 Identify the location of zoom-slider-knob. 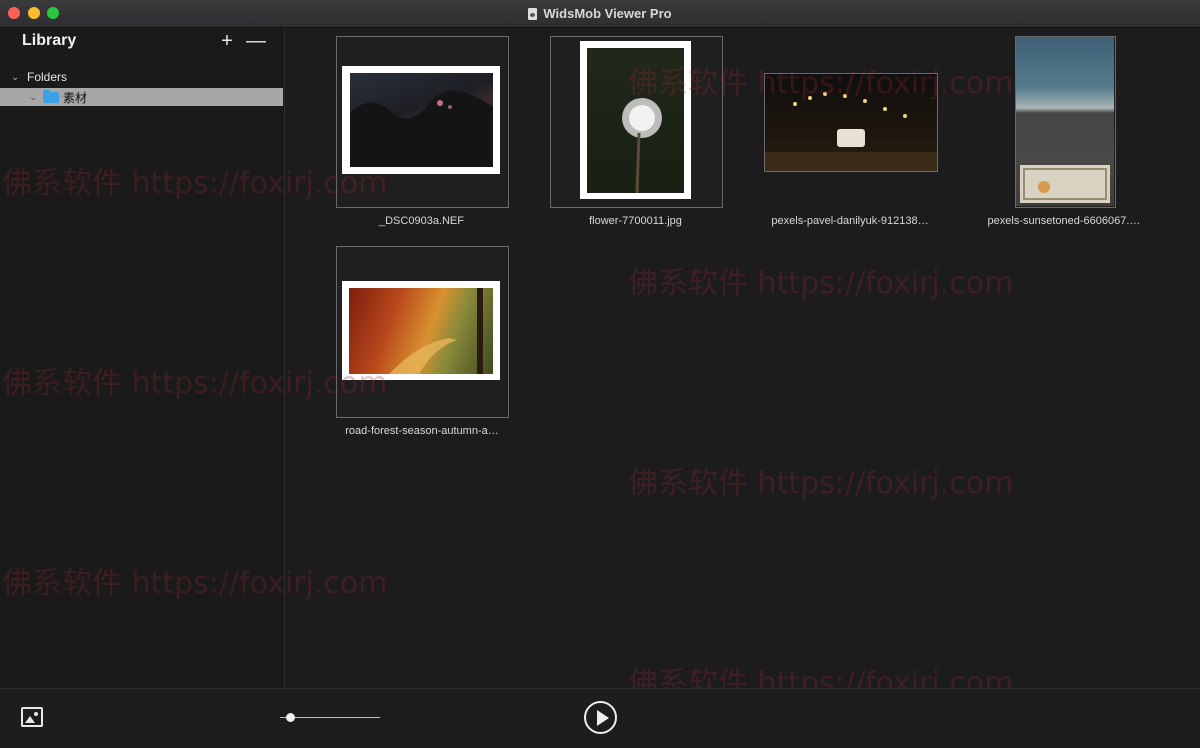
(290, 717).